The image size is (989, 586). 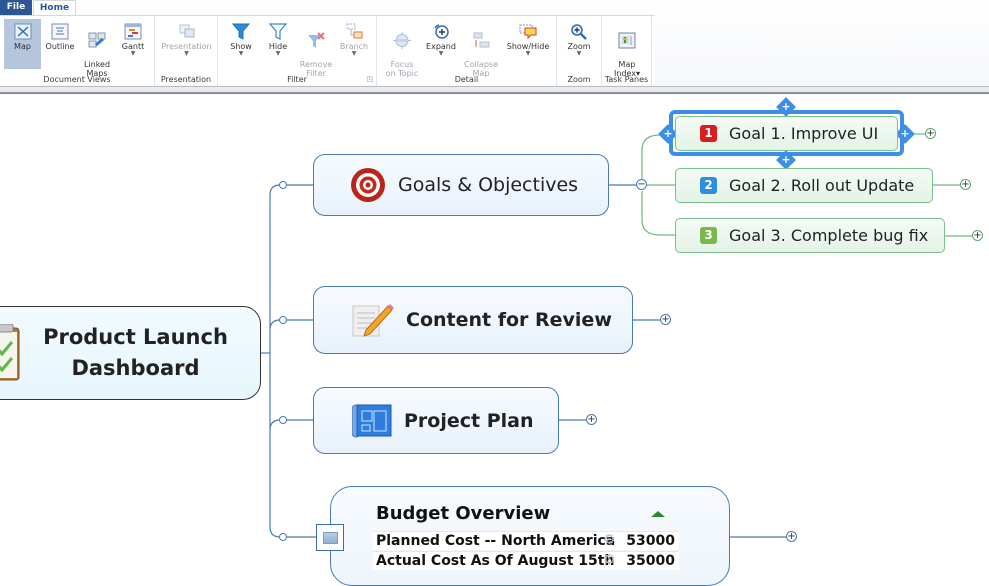 What do you see at coordinates (283, 185) in the screenshot?
I see `connector-node-goals` at bounding box center [283, 185].